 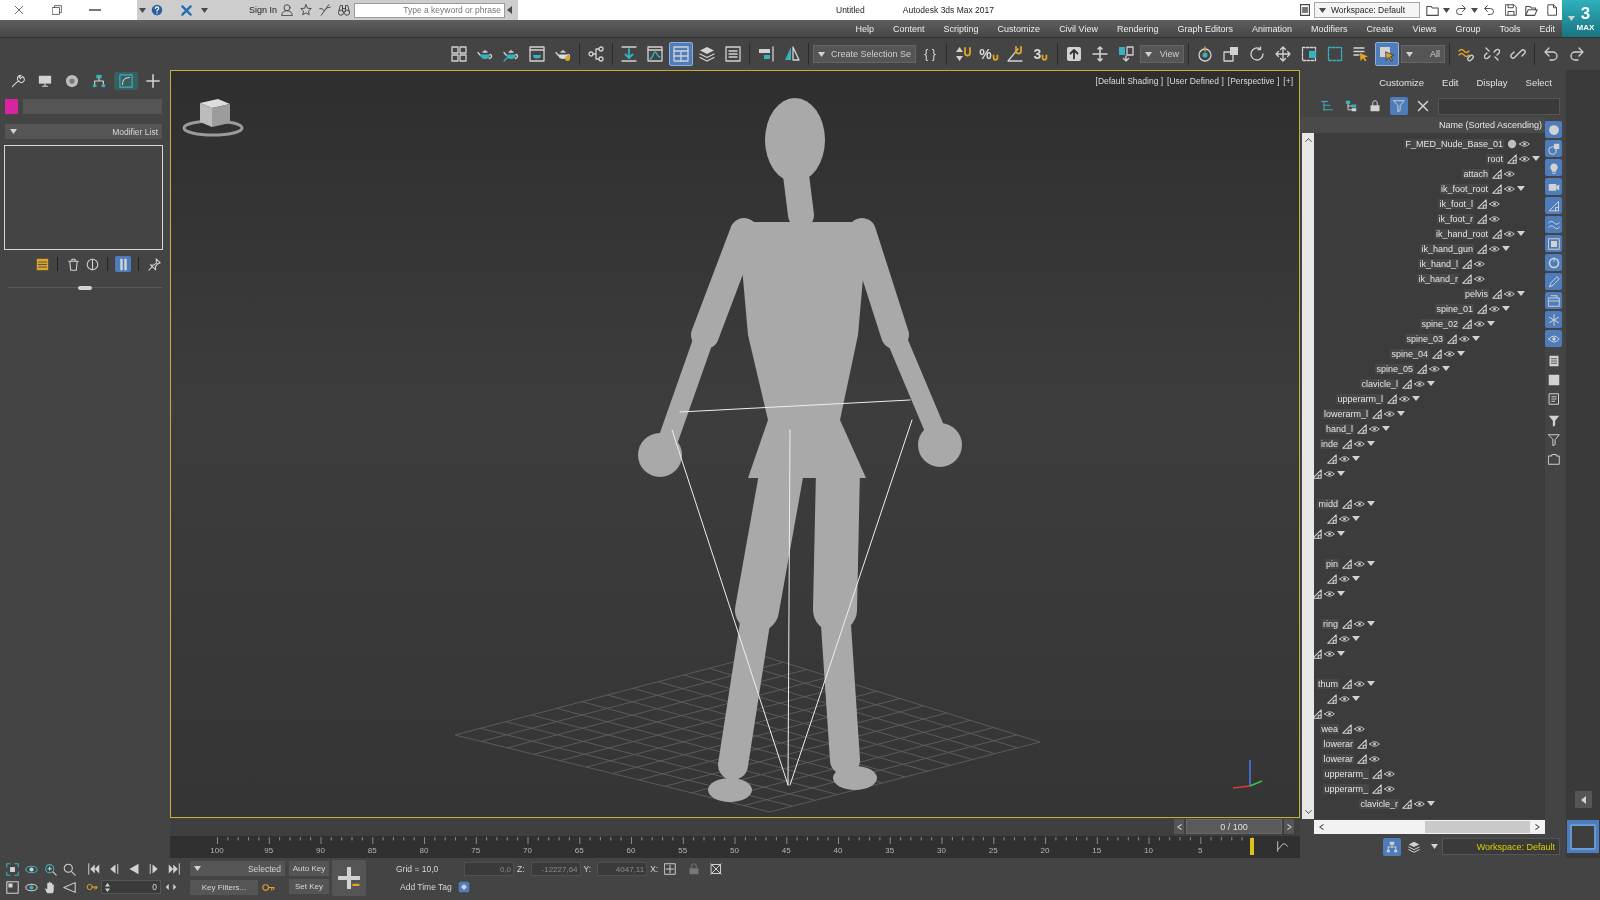 What do you see at coordinates (864, 54) in the screenshot?
I see `toolbar-dropdown: Create Selection Se` at bounding box center [864, 54].